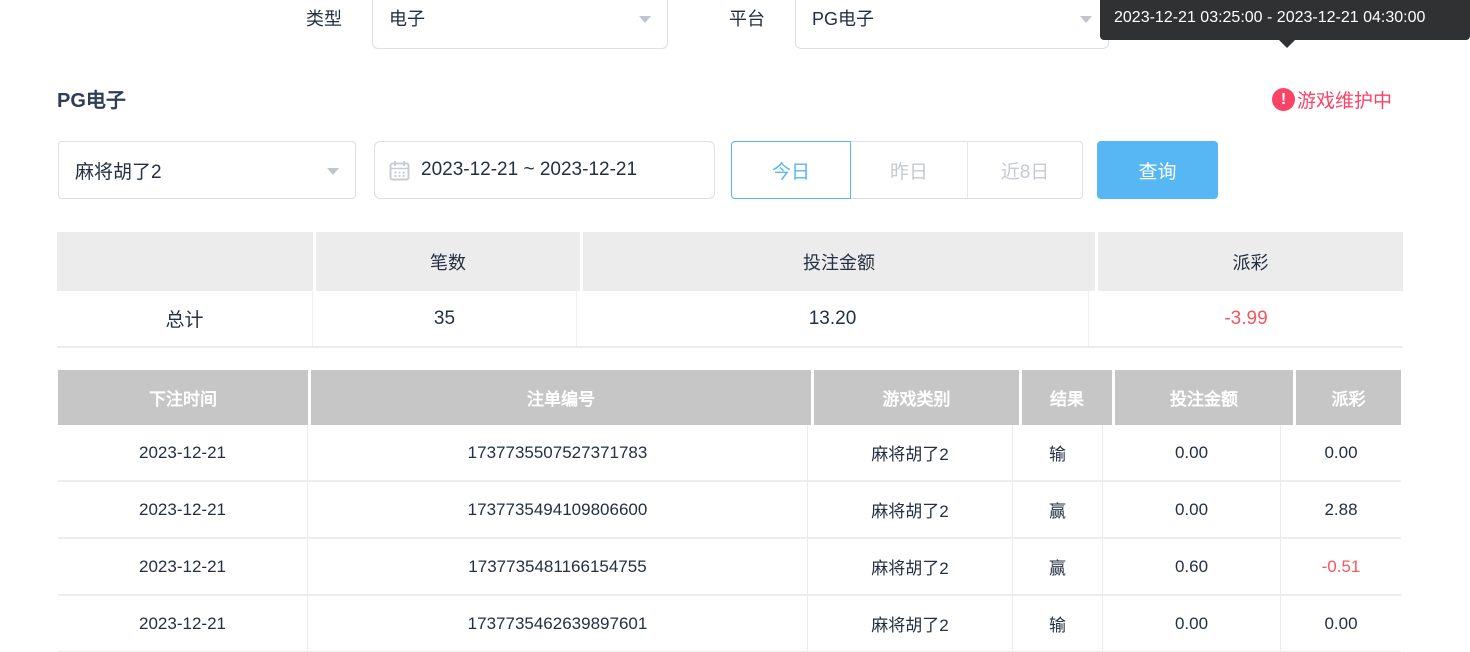 The image size is (1470, 652). What do you see at coordinates (185, 261) in the screenshot?
I see `summary-header-empty` at bounding box center [185, 261].